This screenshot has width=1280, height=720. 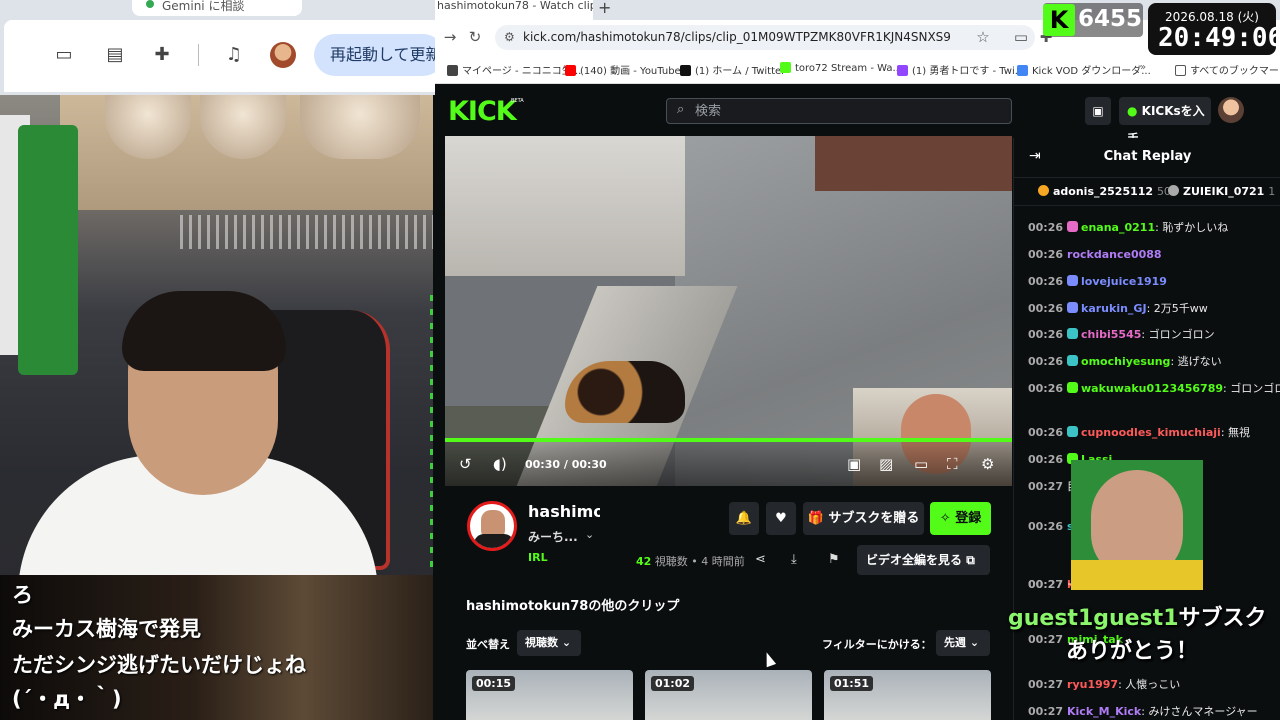 What do you see at coordinates (234, 55) in the screenshot?
I see `media-icon: ♫` at bounding box center [234, 55].